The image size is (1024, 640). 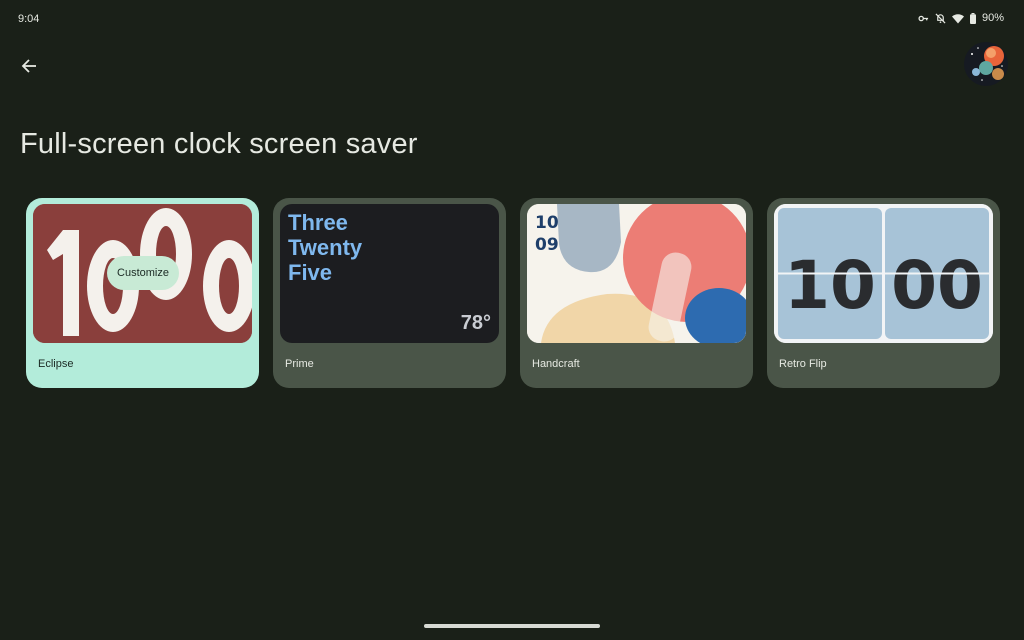 I want to click on status-time: 9:04, so click(x=29, y=19).